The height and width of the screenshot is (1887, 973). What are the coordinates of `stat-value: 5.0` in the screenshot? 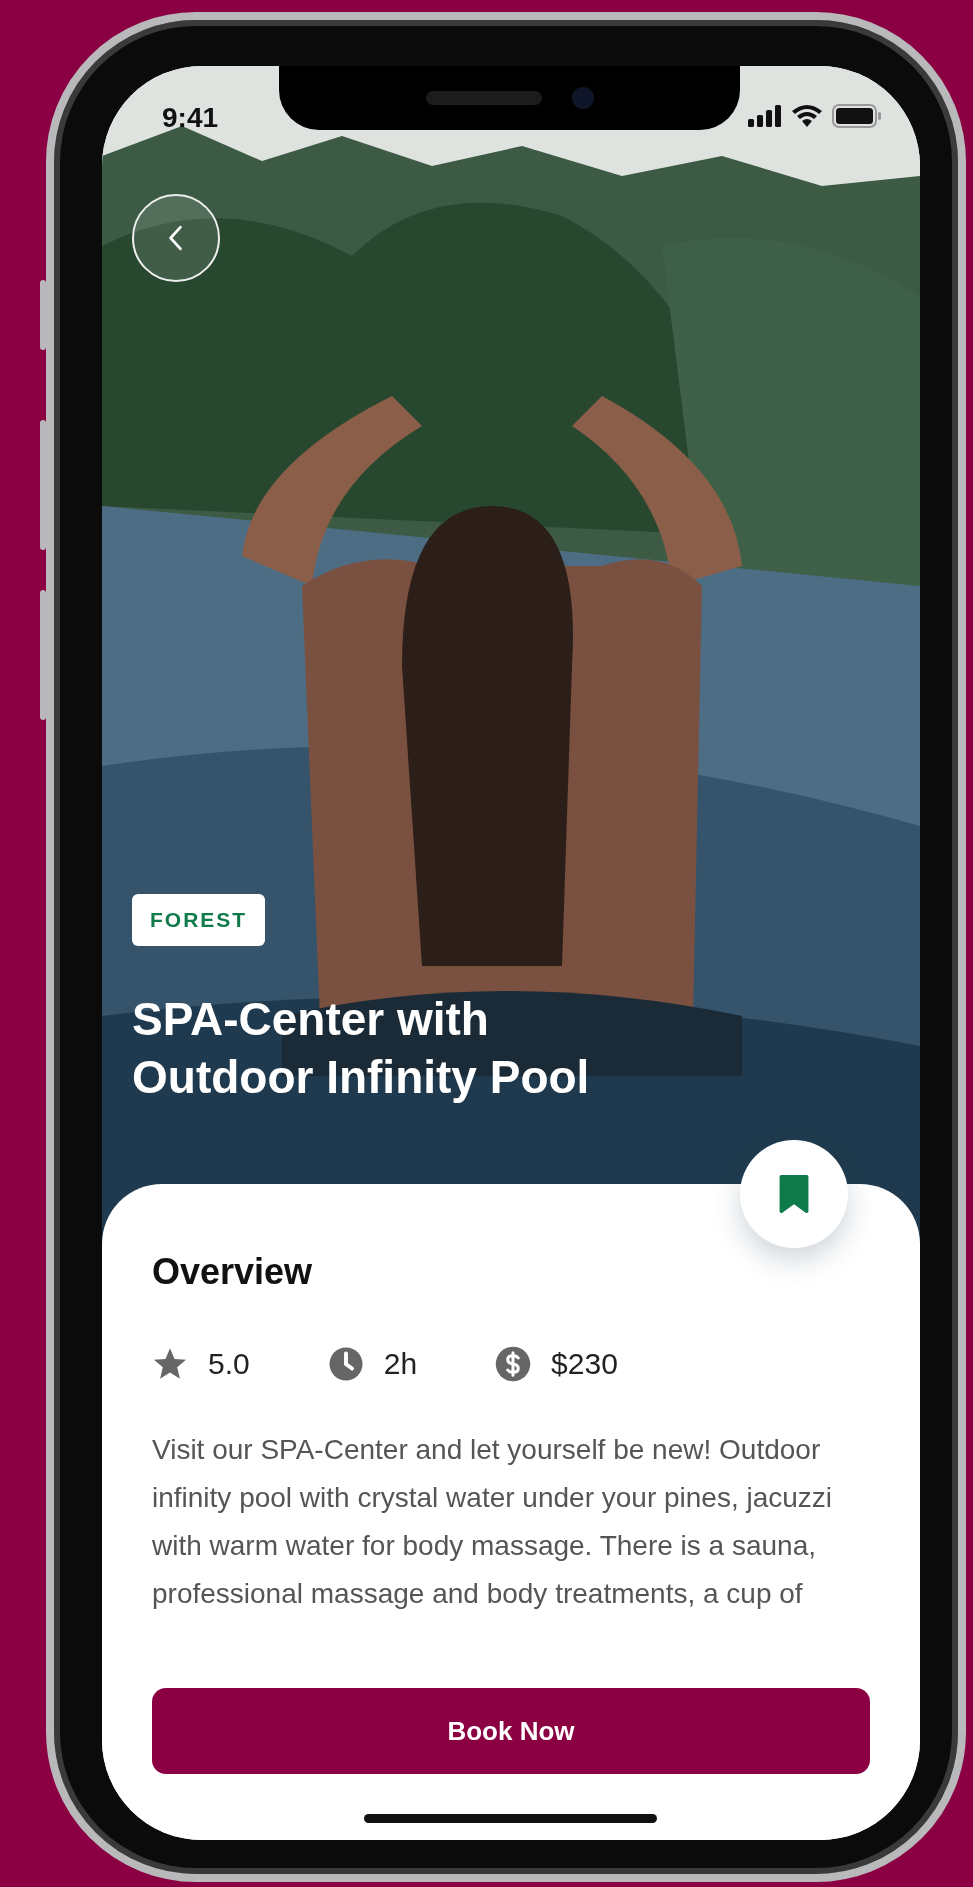 It's located at (229, 1364).